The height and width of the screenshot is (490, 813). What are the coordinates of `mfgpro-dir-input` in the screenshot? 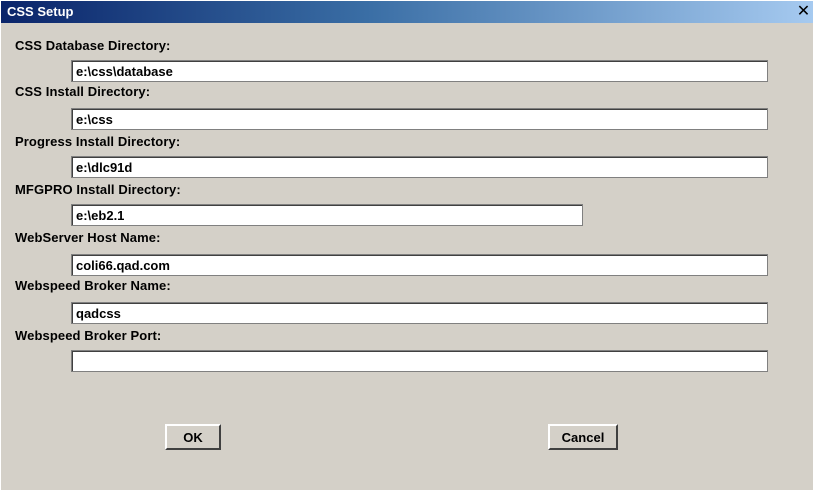 It's located at (327, 215).